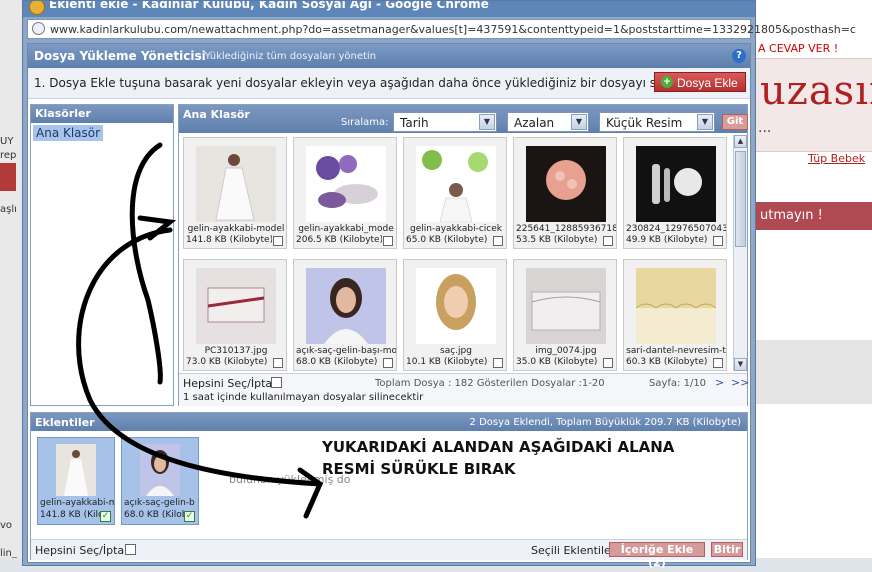 Image resolution: width=872 pixels, height=572 pixels. What do you see at coordinates (836, 158) in the screenshot?
I see `background-tup-bebek-link: Tüp Bebek` at bounding box center [836, 158].